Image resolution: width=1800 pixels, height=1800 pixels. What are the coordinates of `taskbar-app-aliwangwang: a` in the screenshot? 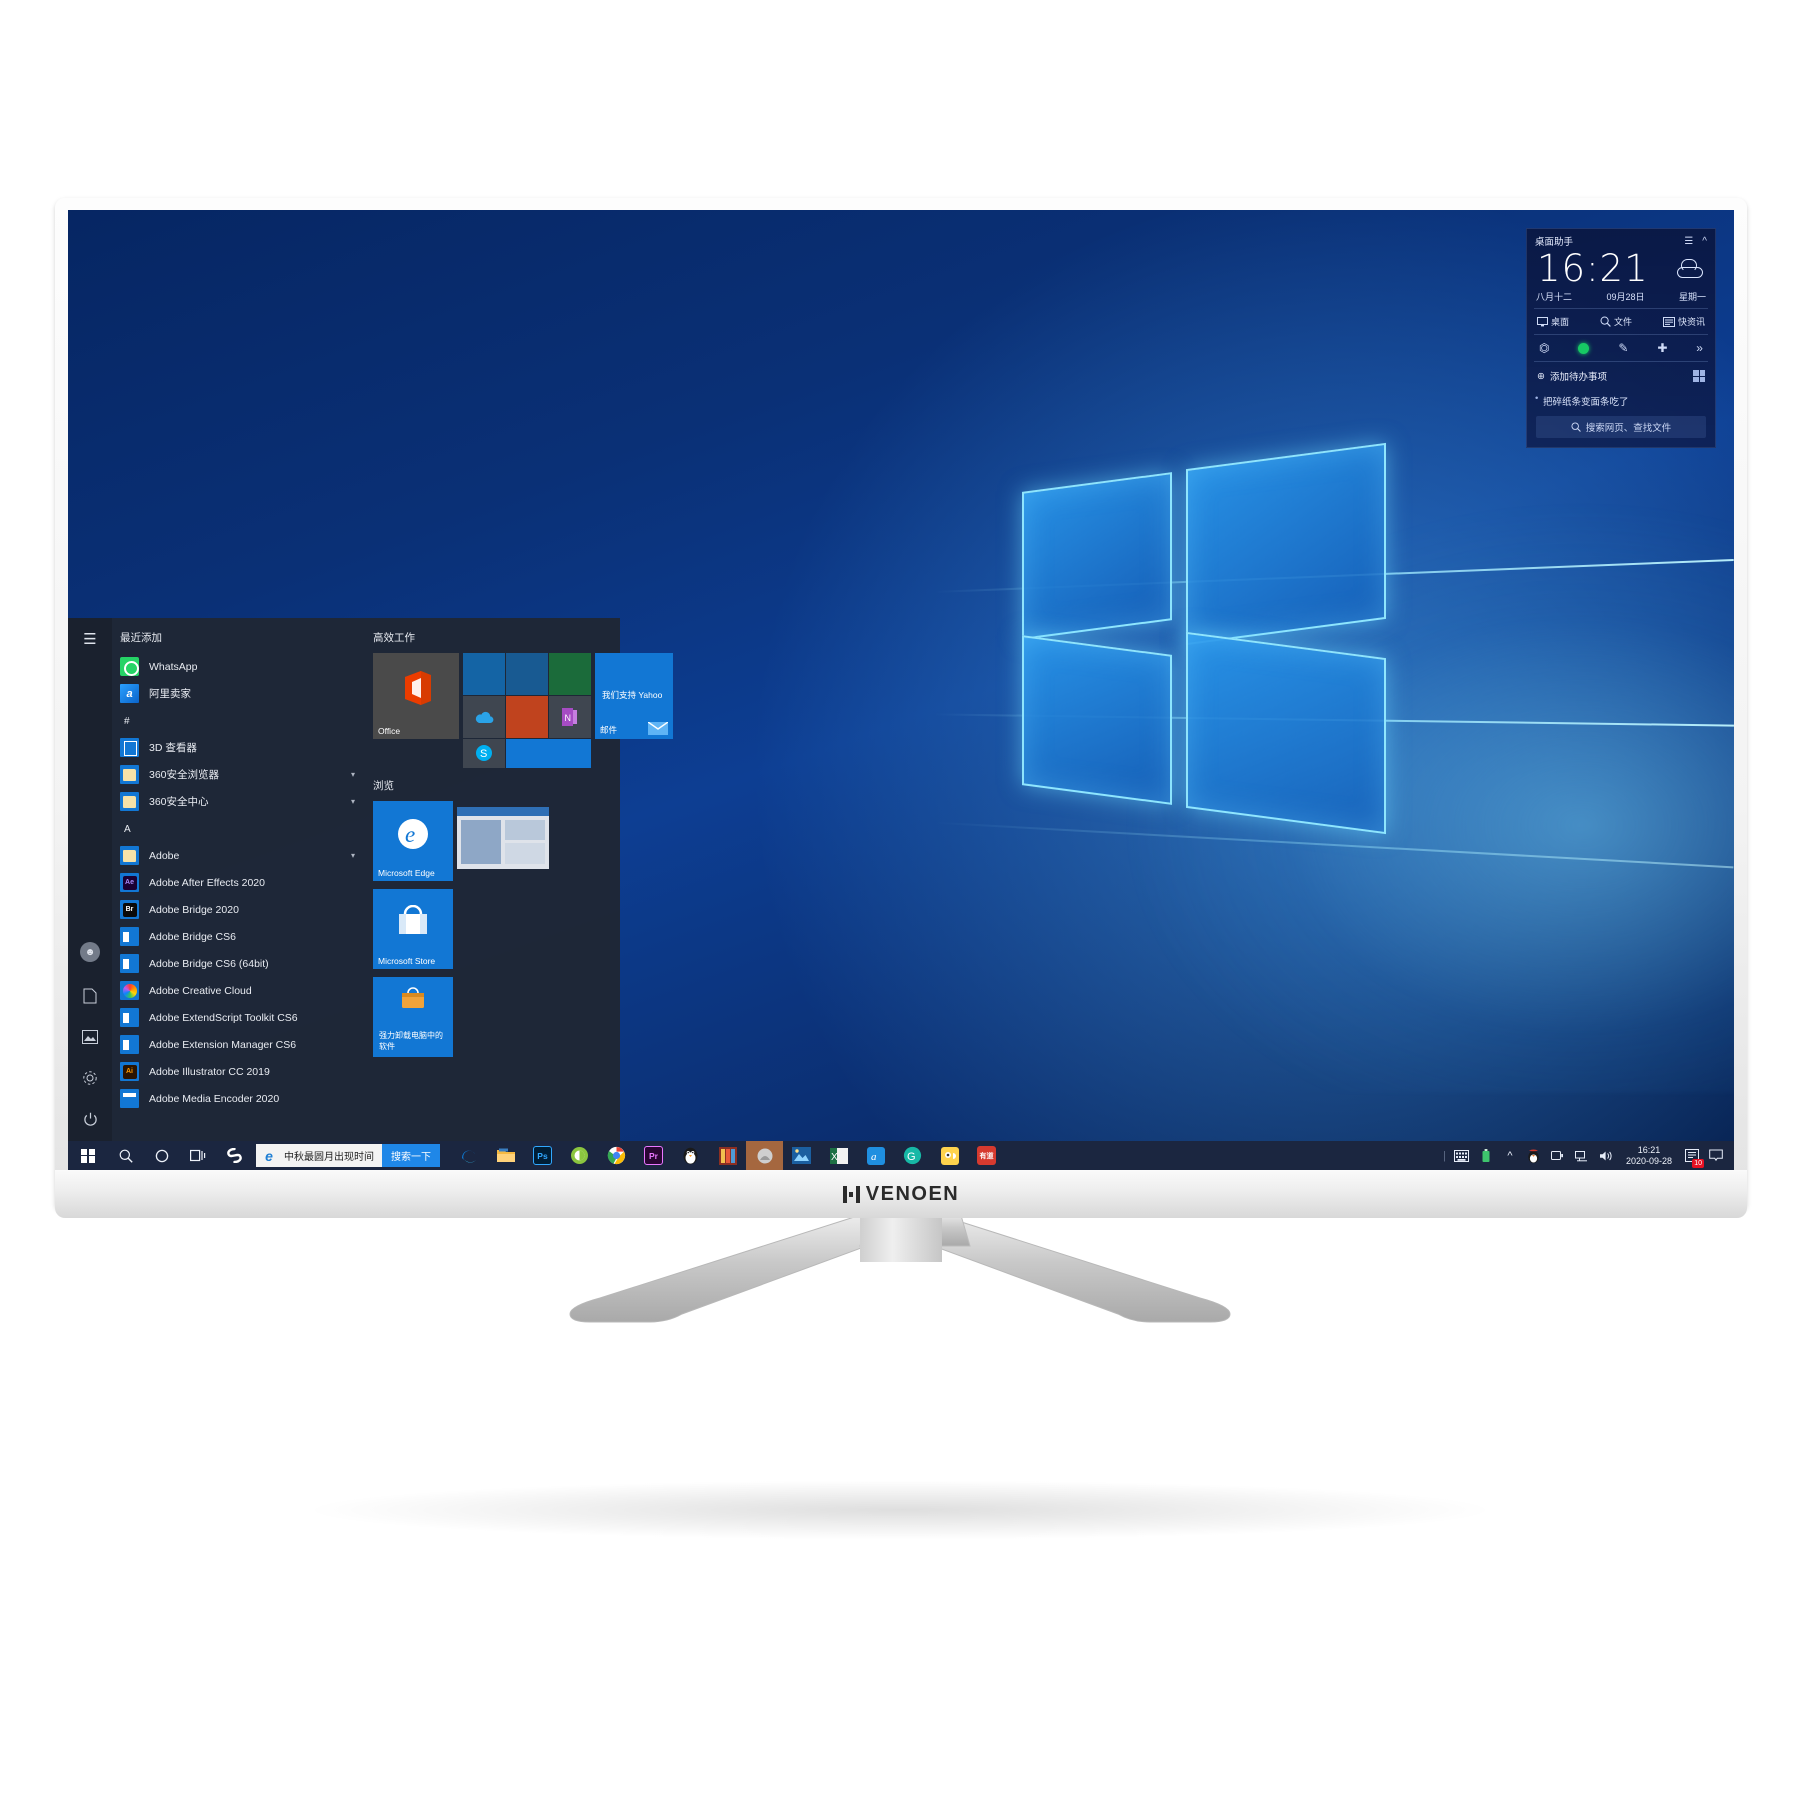 It's located at (875, 1155).